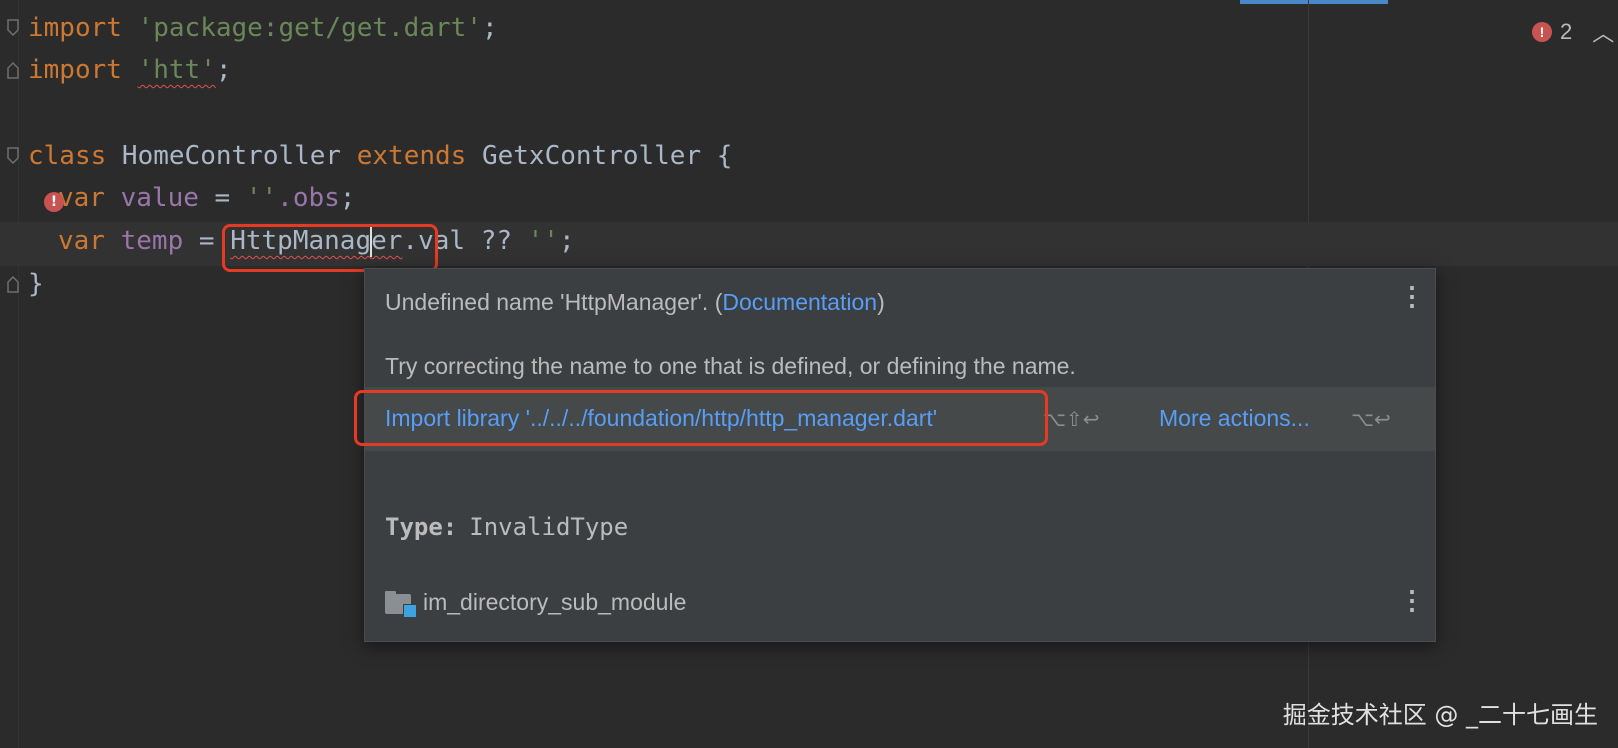 This screenshot has width=1618, height=748. What do you see at coordinates (1071, 419) in the screenshot?
I see `import-shortcut: ⌥⇧↩` at bounding box center [1071, 419].